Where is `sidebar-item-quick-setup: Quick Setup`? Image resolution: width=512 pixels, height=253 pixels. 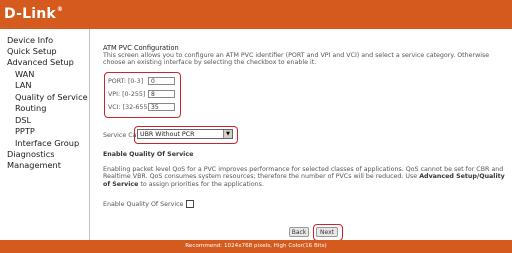
sidebar-item-quick-setup: Quick Setup is located at coordinates (32, 51).